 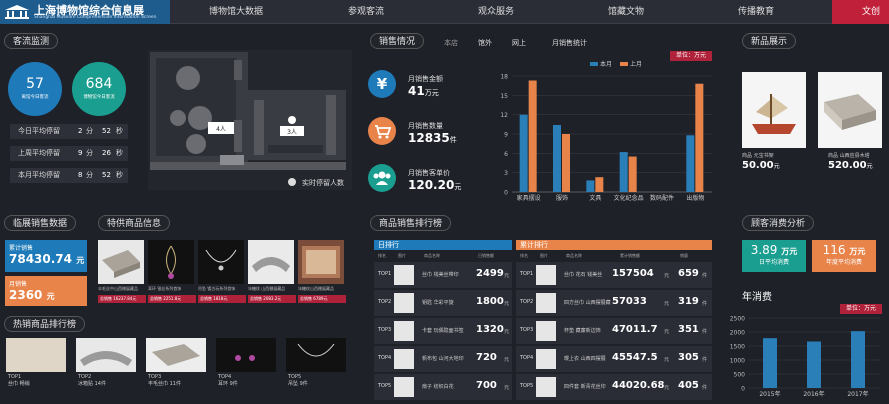 What do you see at coordinates (770, 363) in the screenshot?
I see `annual-bar` at bounding box center [770, 363].